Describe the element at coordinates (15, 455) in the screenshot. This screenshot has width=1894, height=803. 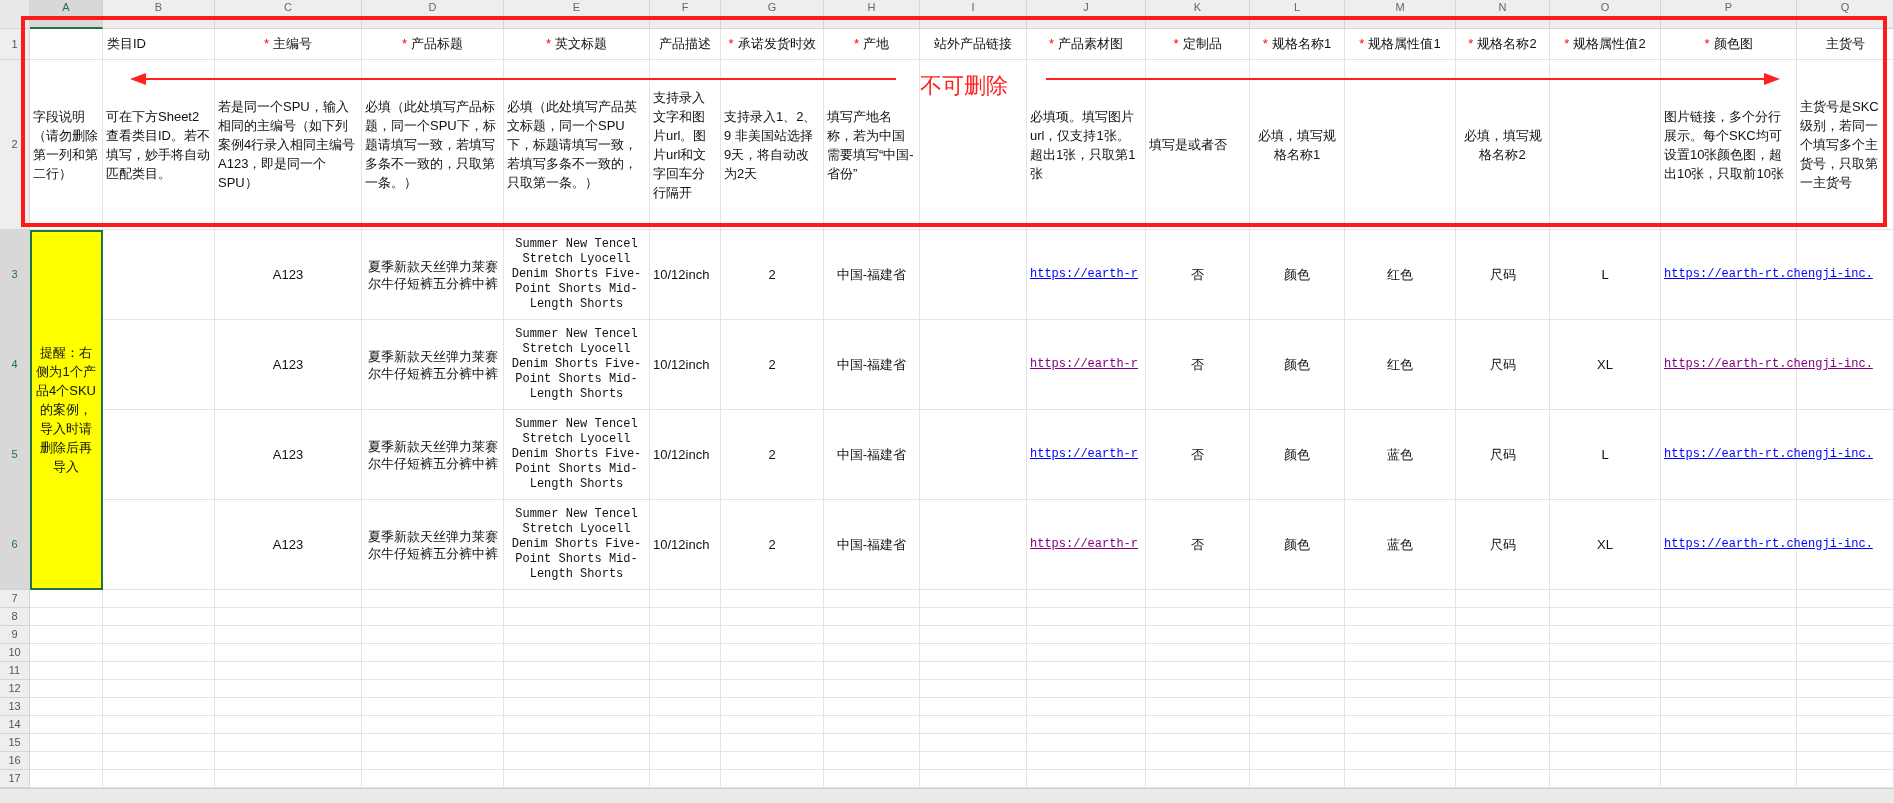
I see `row-header: 5` at that location.